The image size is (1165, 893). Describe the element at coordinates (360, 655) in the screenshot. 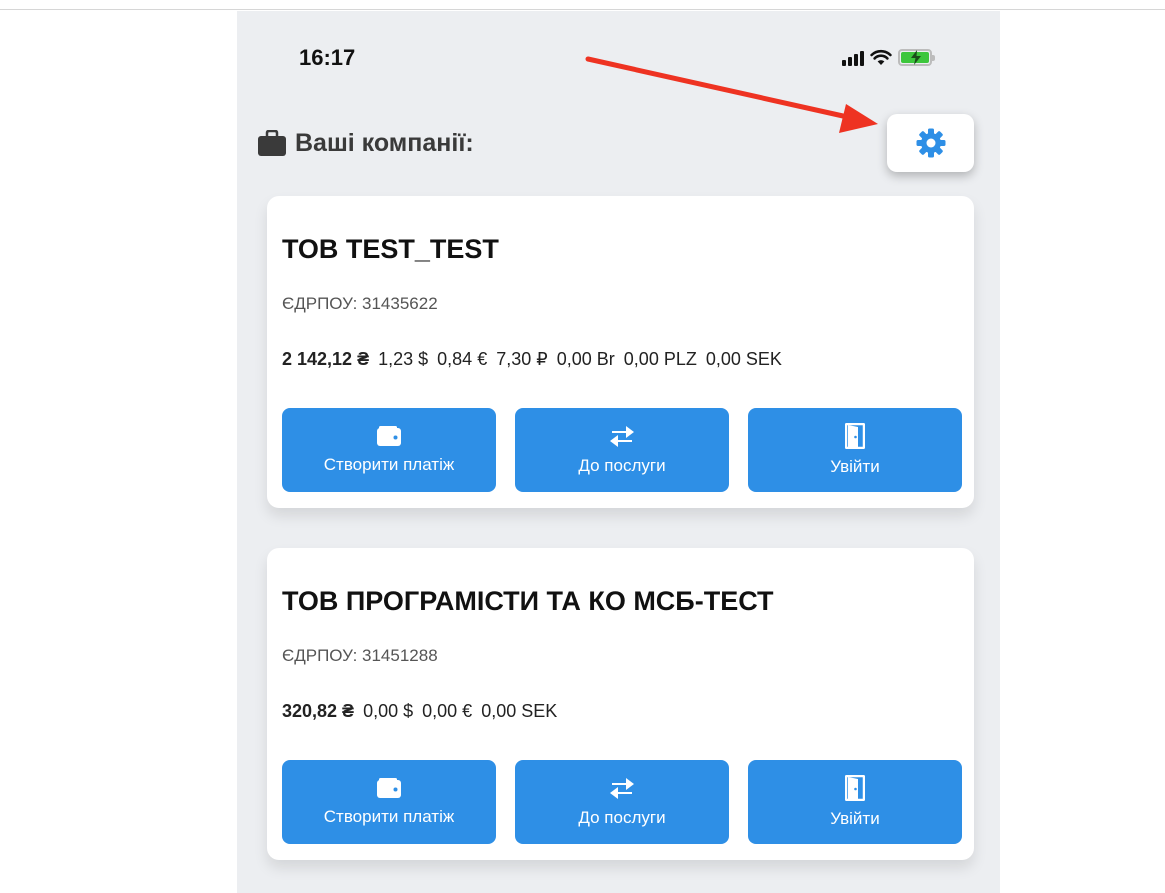

I see `company-edrpou: ЄДРПОУ: 31451288` at that location.